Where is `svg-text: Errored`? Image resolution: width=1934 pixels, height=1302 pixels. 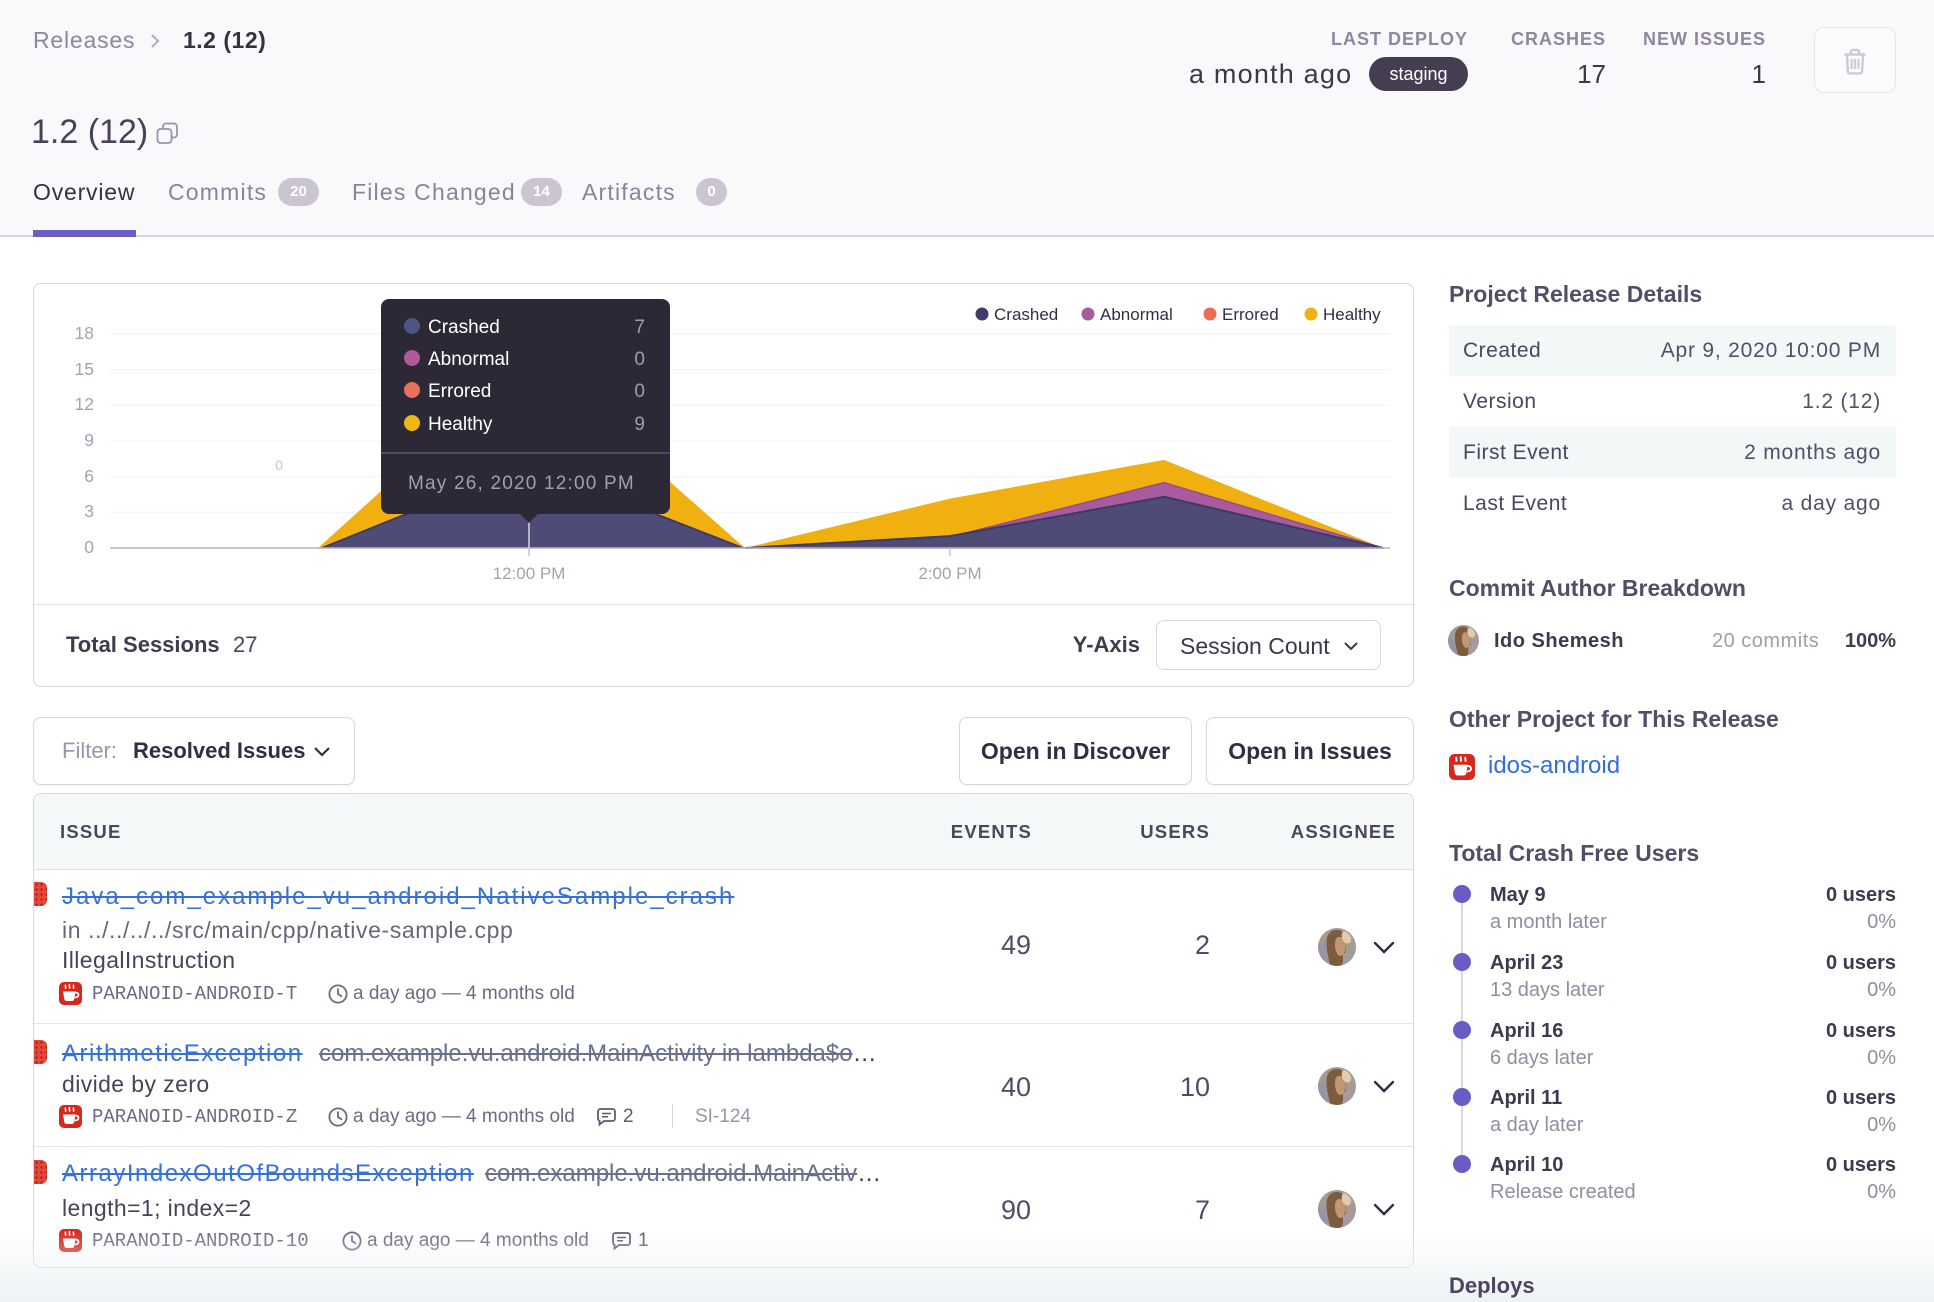 svg-text: Errored is located at coordinates (459, 391).